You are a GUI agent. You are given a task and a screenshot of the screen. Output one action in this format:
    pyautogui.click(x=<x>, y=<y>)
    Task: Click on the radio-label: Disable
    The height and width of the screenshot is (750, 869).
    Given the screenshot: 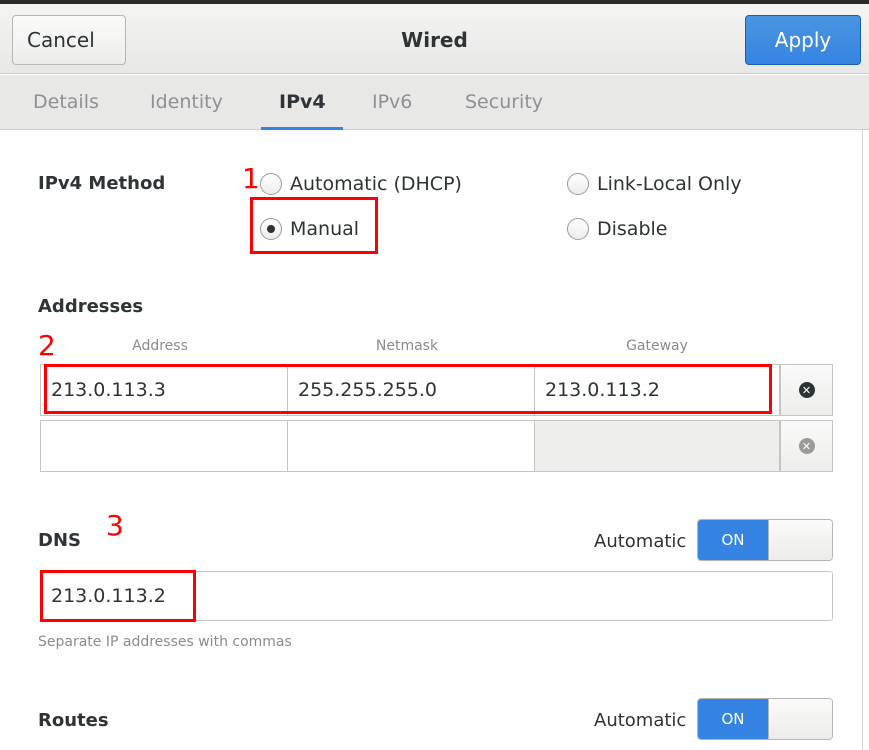 What is the action you would take?
    pyautogui.click(x=632, y=229)
    